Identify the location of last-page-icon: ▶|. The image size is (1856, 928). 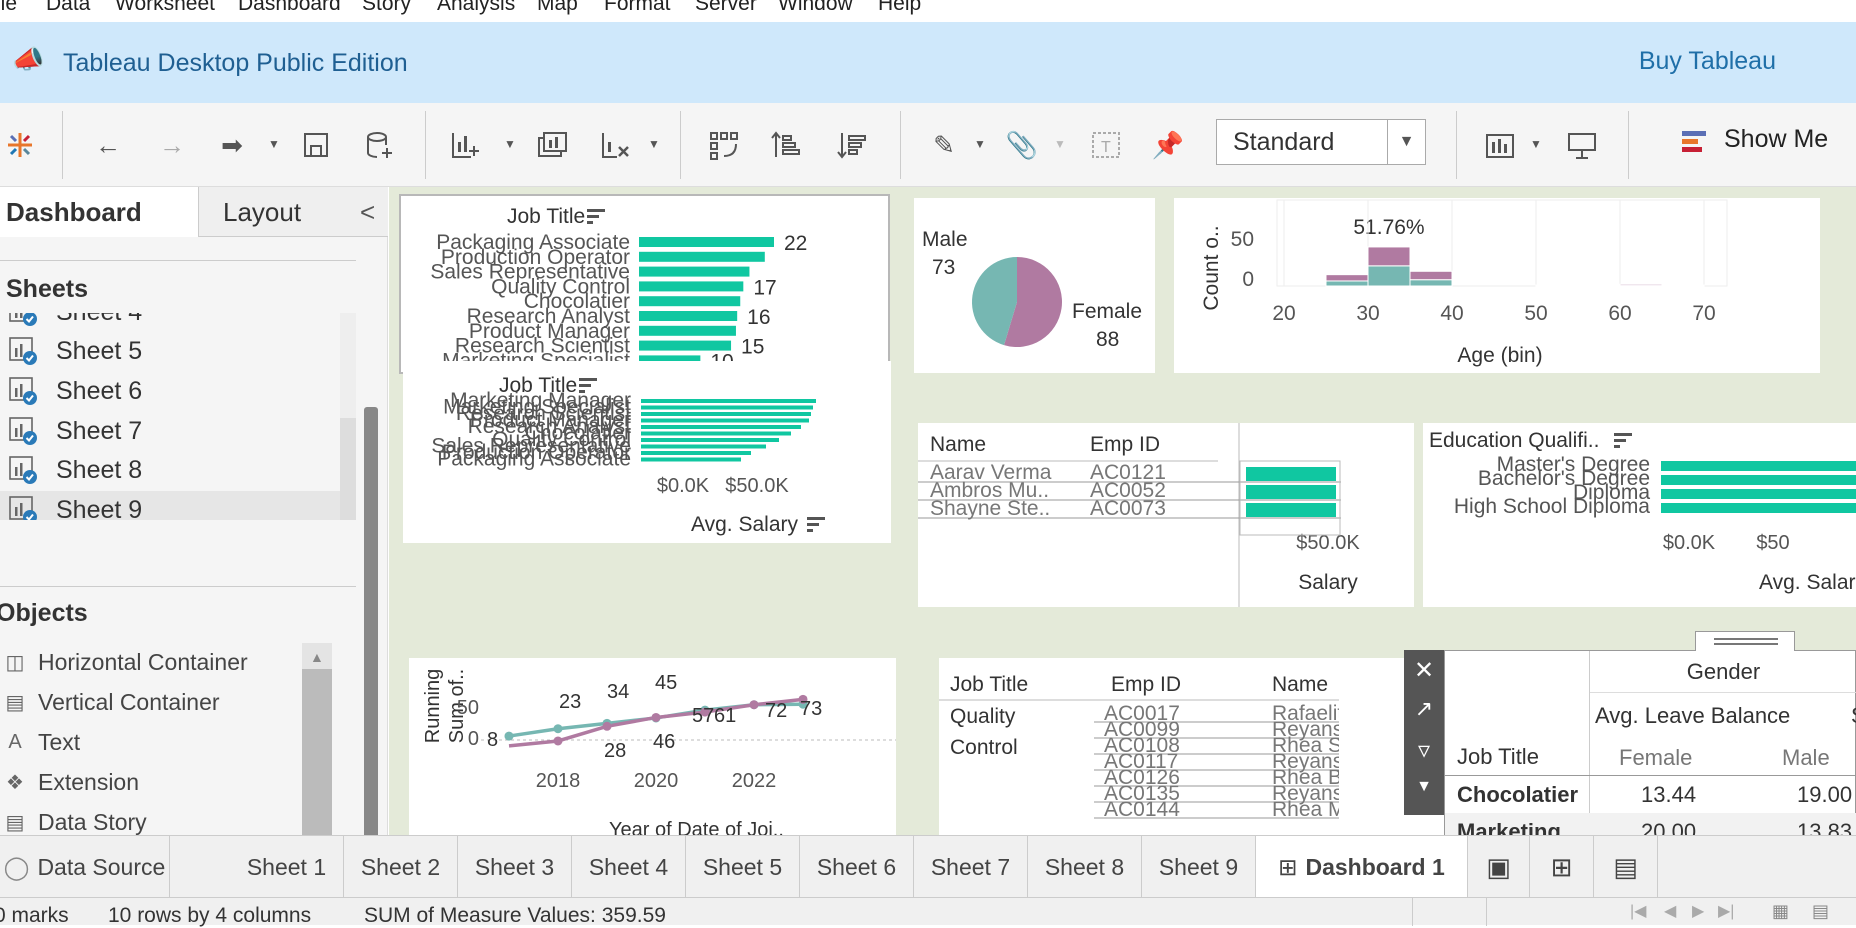
(1726, 911).